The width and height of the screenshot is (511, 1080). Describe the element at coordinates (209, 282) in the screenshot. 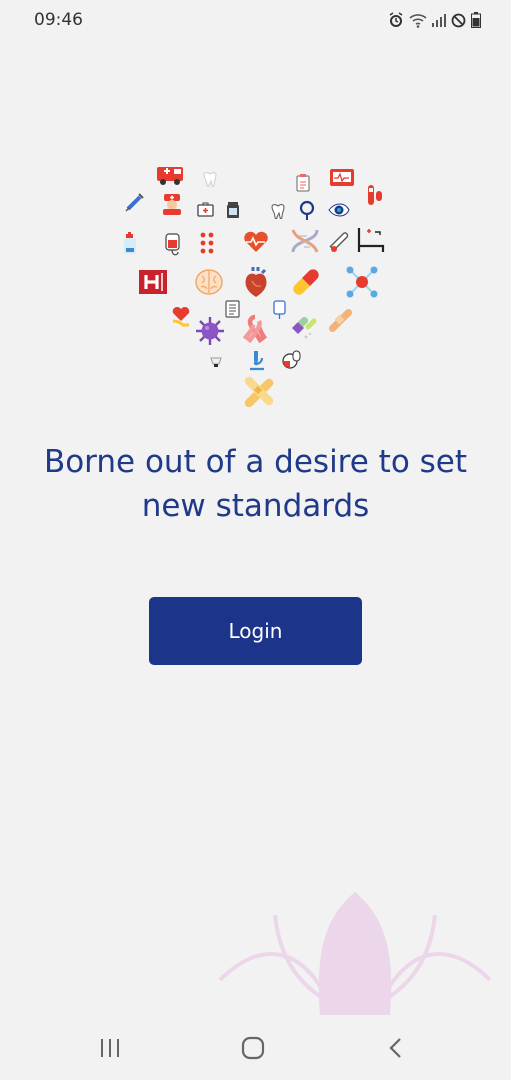

I see `brain-icon` at that location.